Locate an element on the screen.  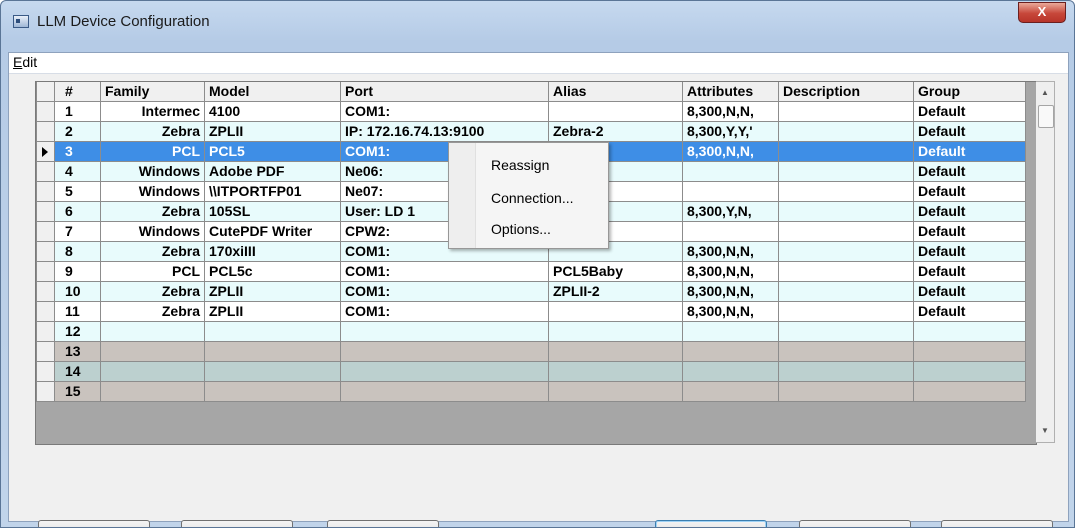
cell-number: 14 is located at coordinates (77, 371).